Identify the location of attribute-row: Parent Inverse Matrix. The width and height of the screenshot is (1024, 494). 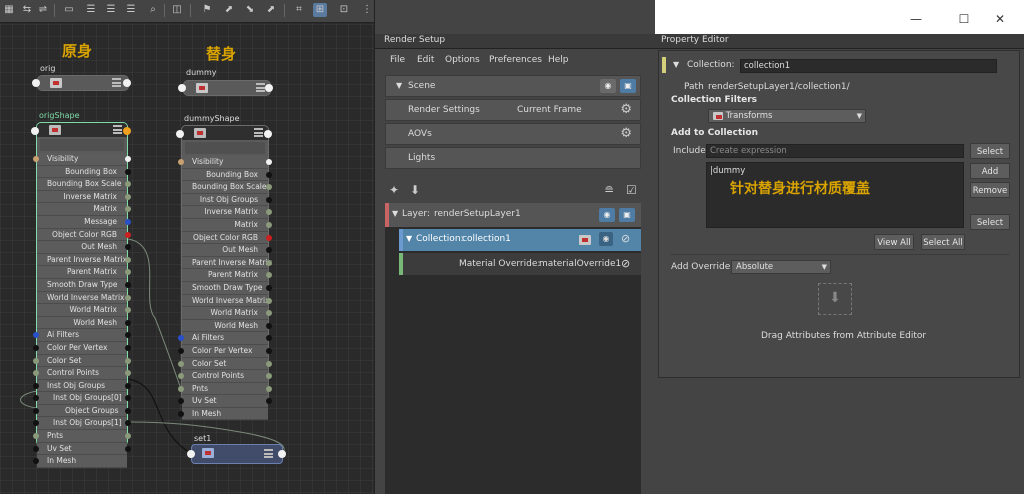
(227, 263).